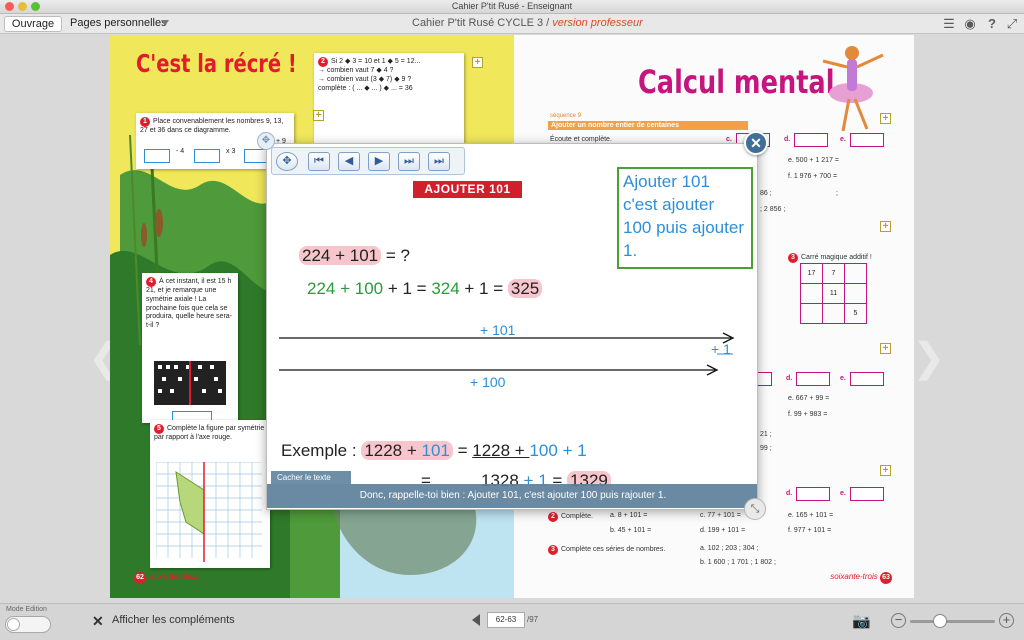 This screenshot has height=640, width=1024. What do you see at coordinates (323, 62) in the screenshot?
I see `exercise-number: 2` at bounding box center [323, 62].